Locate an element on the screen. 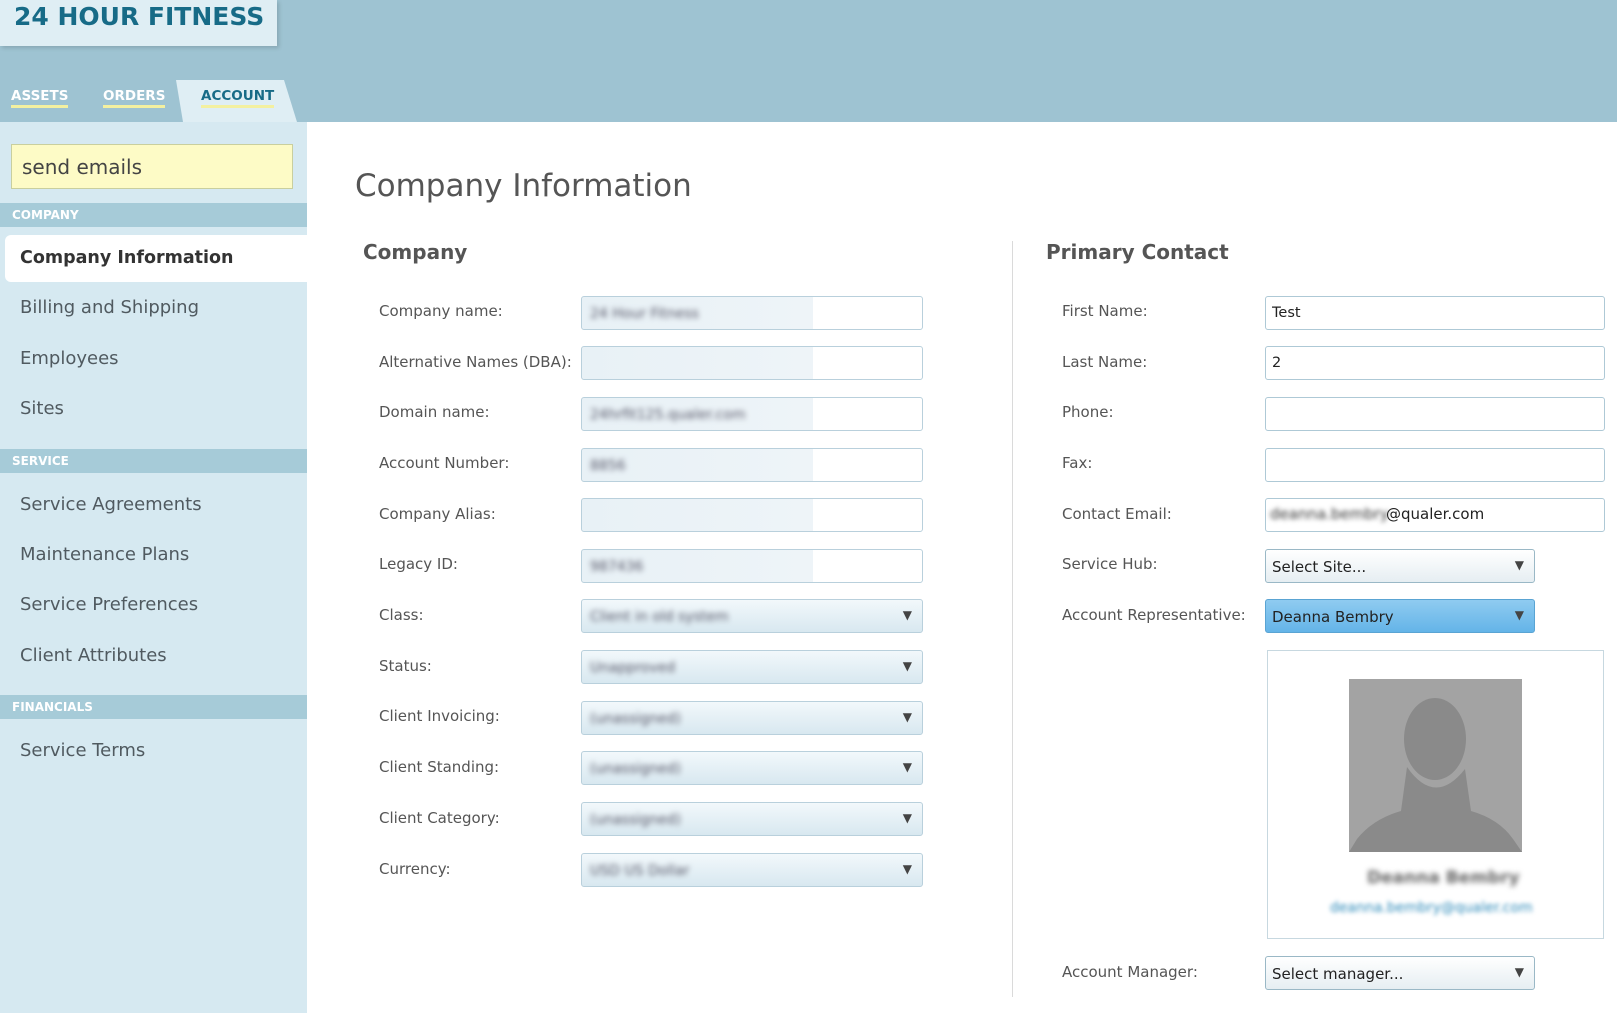 The width and height of the screenshot is (1617, 1013). client-invoicing-label: Client Invoicing: is located at coordinates (439, 716).